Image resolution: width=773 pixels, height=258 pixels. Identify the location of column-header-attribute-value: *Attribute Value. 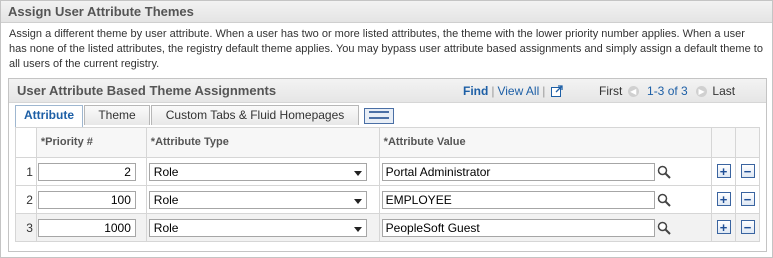
(545, 142).